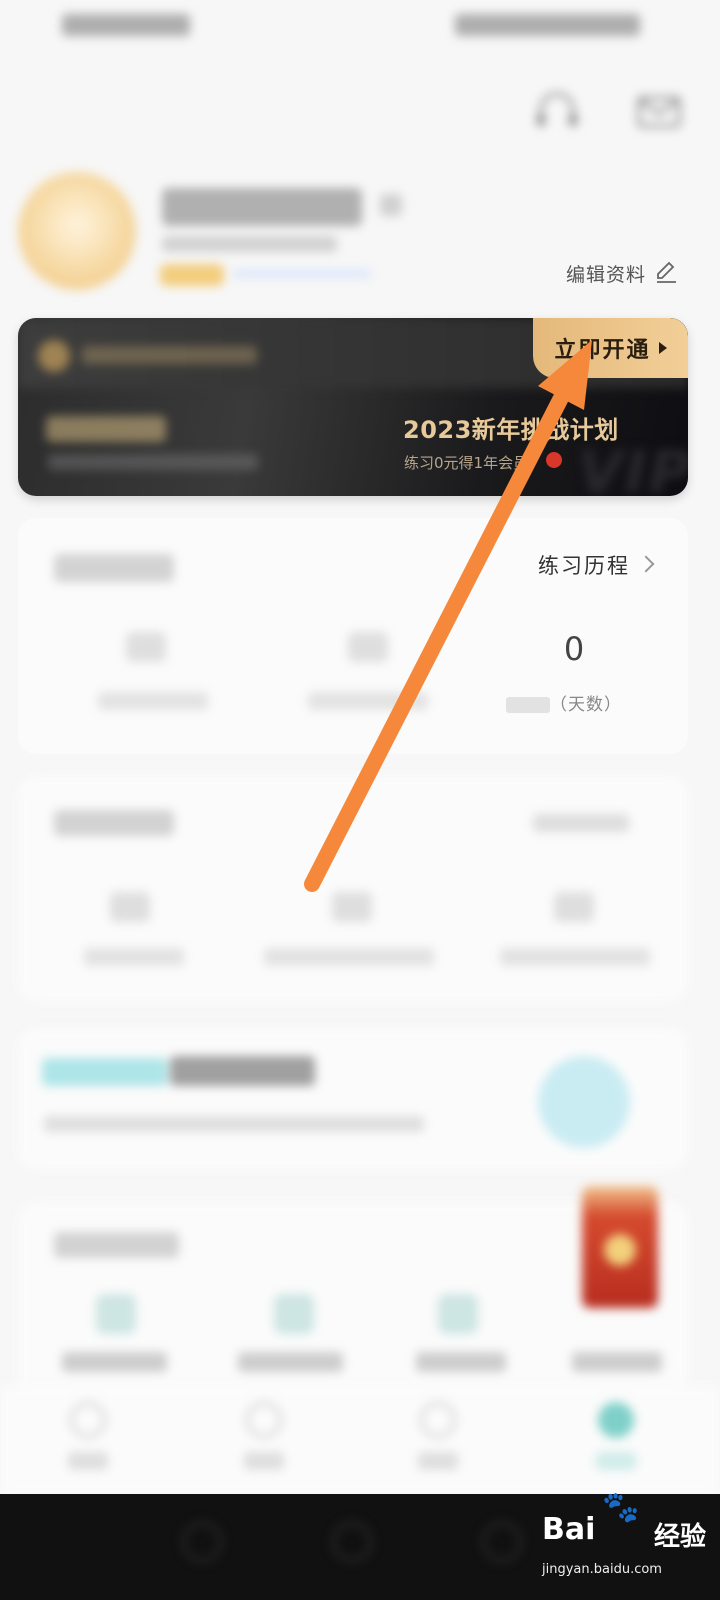  I want to click on practice-stats-card: 练习历程 0 （天数）, so click(353, 636).